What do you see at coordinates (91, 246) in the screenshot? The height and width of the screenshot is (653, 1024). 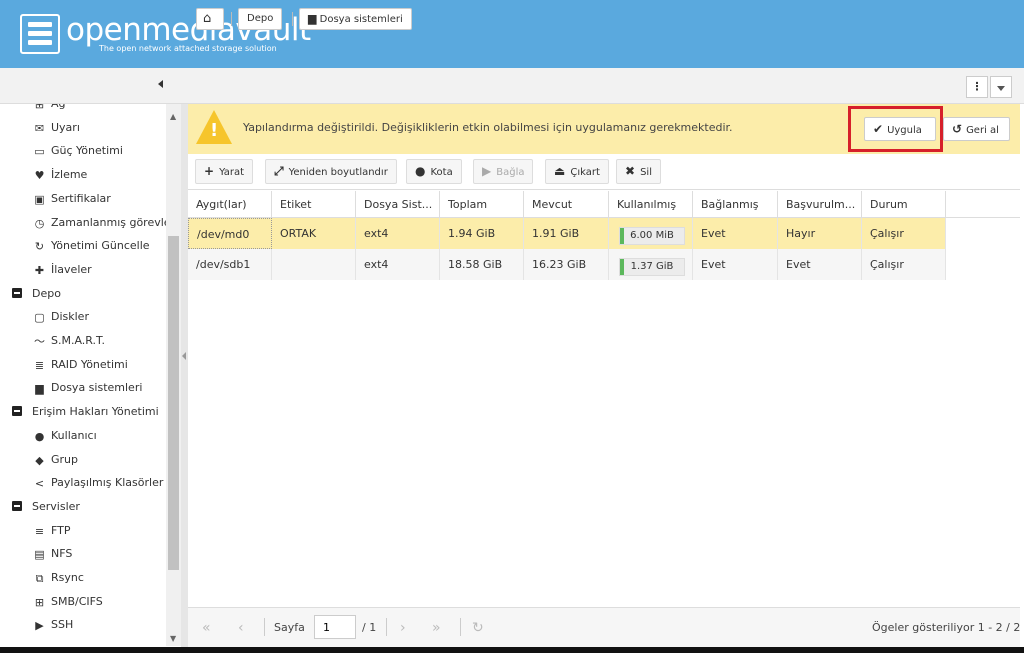 I see `sidebar-item: ↻ Yönetimi Güncelle` at bounding box center [91, 246].